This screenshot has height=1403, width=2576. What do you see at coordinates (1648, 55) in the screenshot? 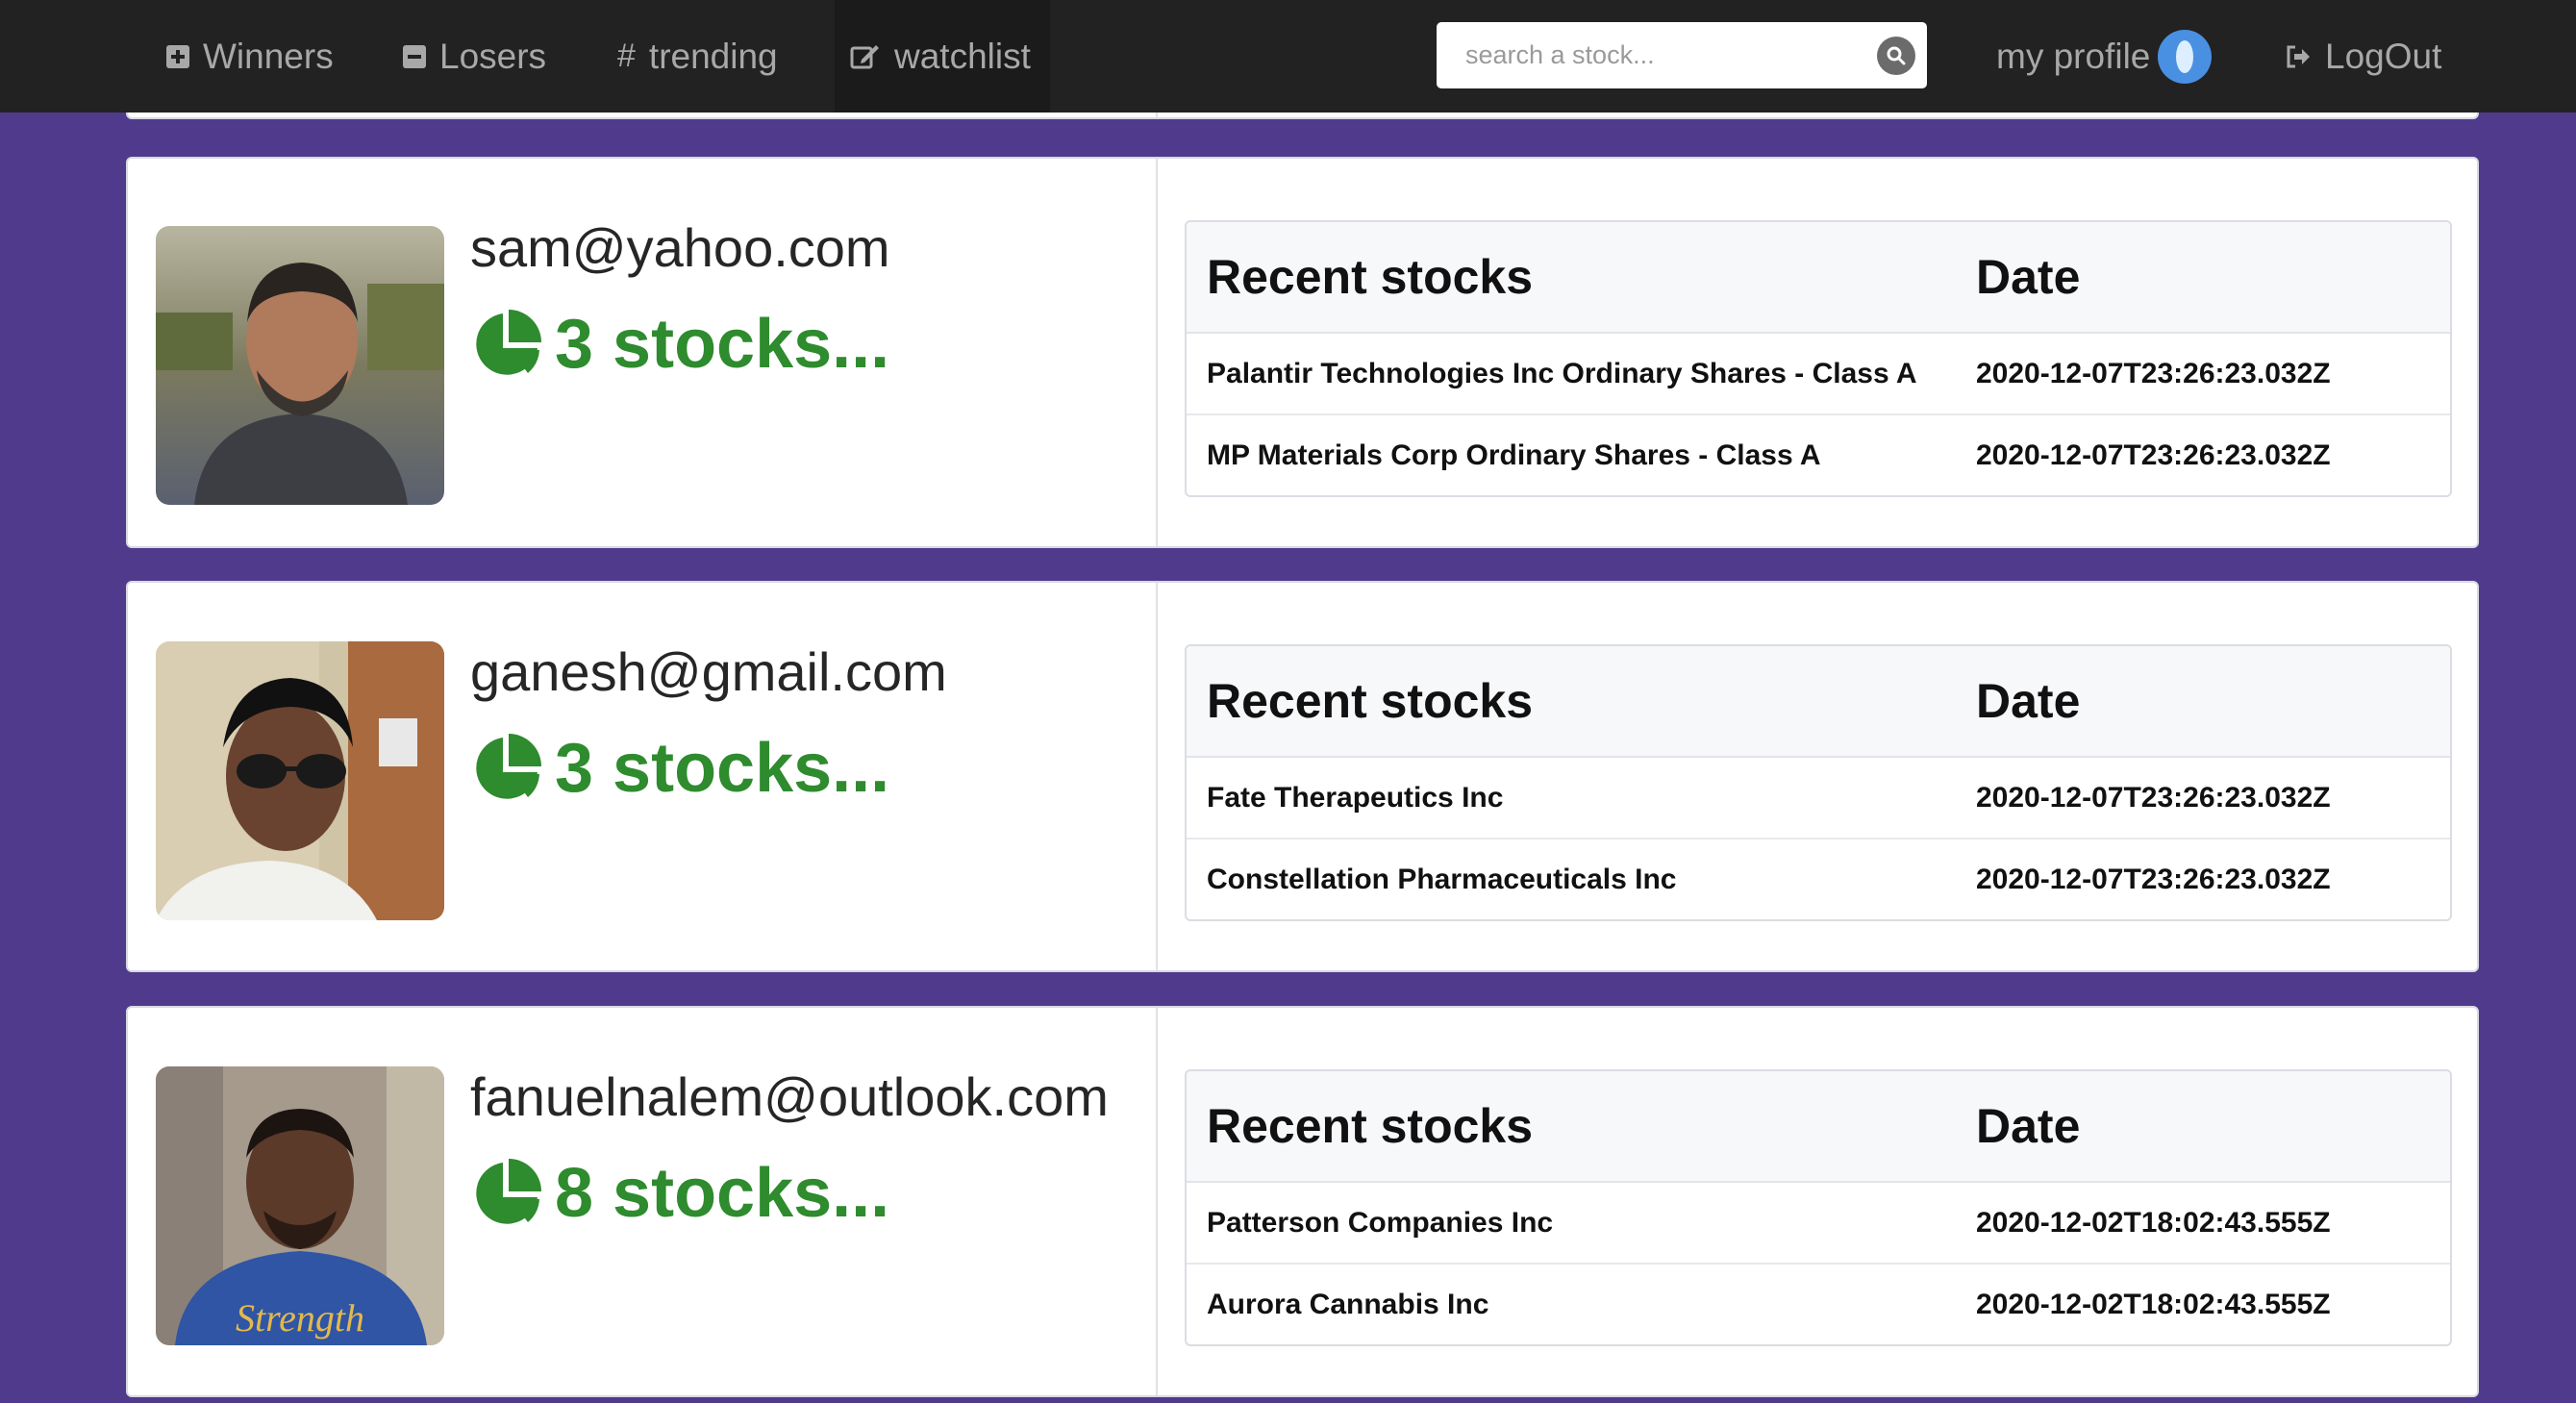
I see `search-input` at bounding box center [1648, 55].